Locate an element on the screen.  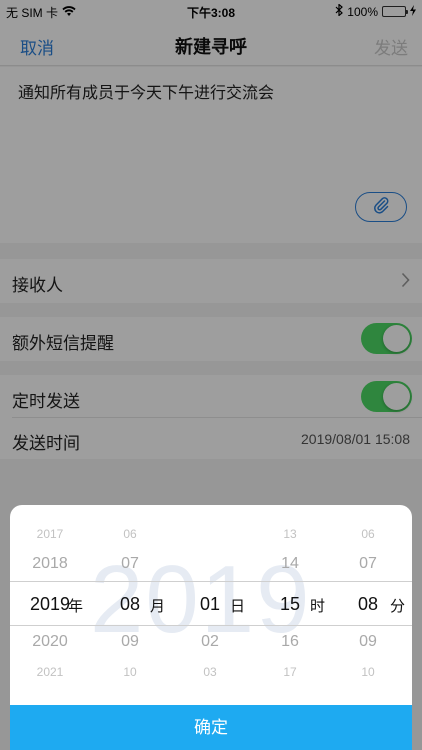
hour-item: 16 is located at coordinates (290, 642).